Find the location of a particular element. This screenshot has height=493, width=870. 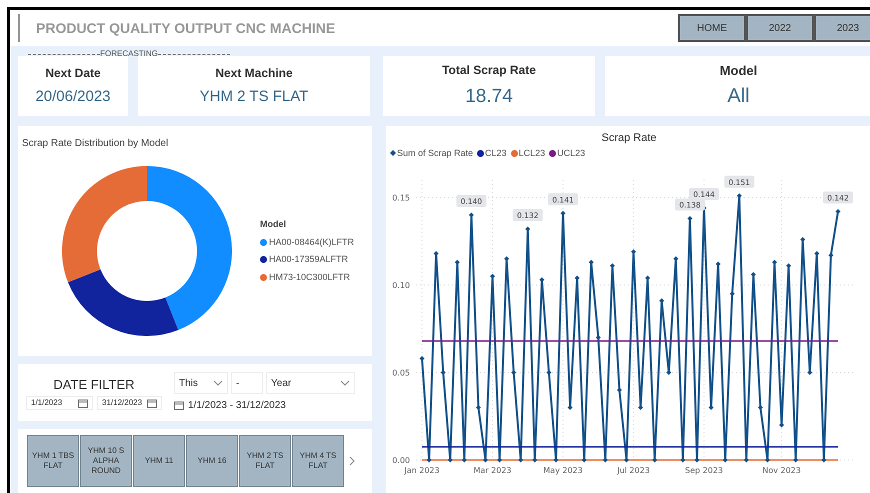

date-range-text: 1/1/2023 - 31/12/2023 is located at coordinates (237, 406).